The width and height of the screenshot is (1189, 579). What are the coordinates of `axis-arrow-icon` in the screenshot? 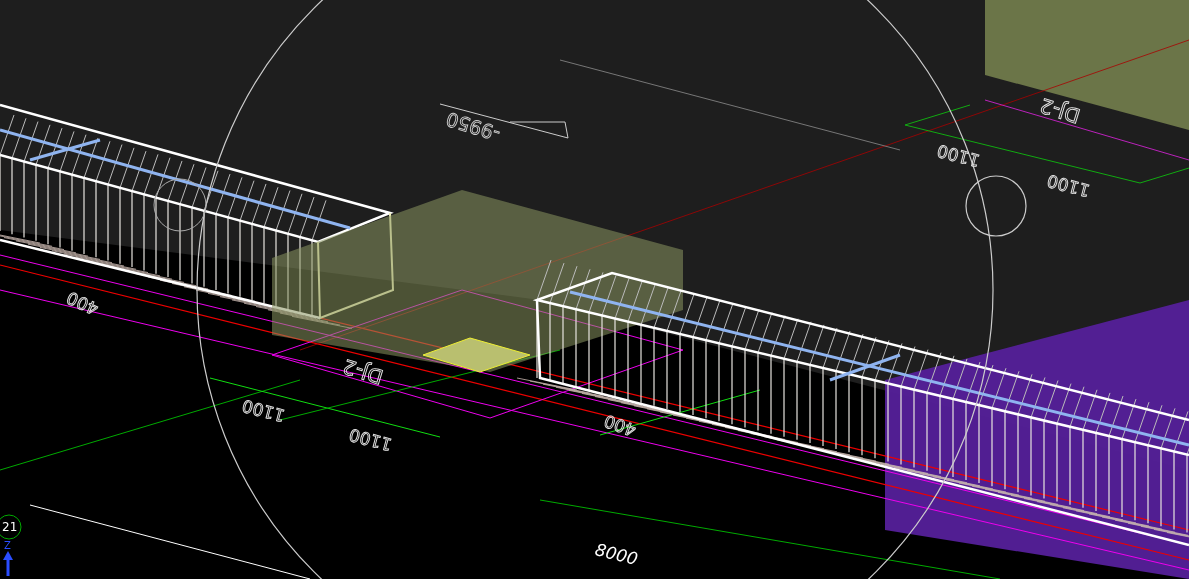 It's located at (8, 563).